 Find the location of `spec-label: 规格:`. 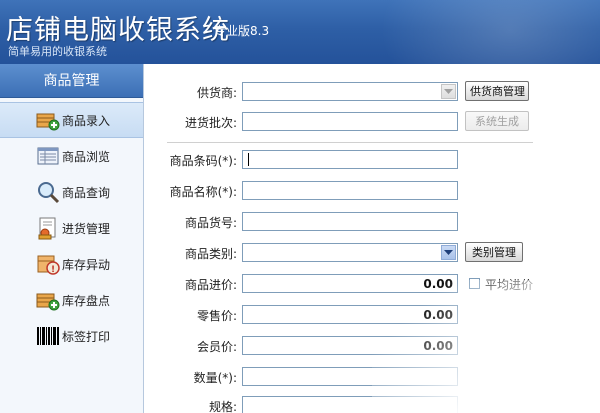

spec-label: 规格: is located at coordinates (222, 406).